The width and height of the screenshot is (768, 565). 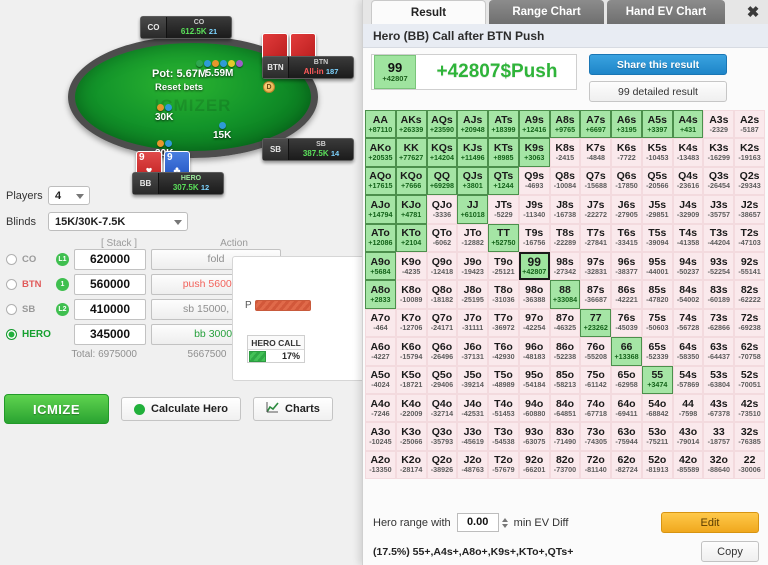 What do you see at coordinates (534, 351) in the screenshot?
I see `matrix-cell-96o: 96o -48183` at bounding box center [534, 351].